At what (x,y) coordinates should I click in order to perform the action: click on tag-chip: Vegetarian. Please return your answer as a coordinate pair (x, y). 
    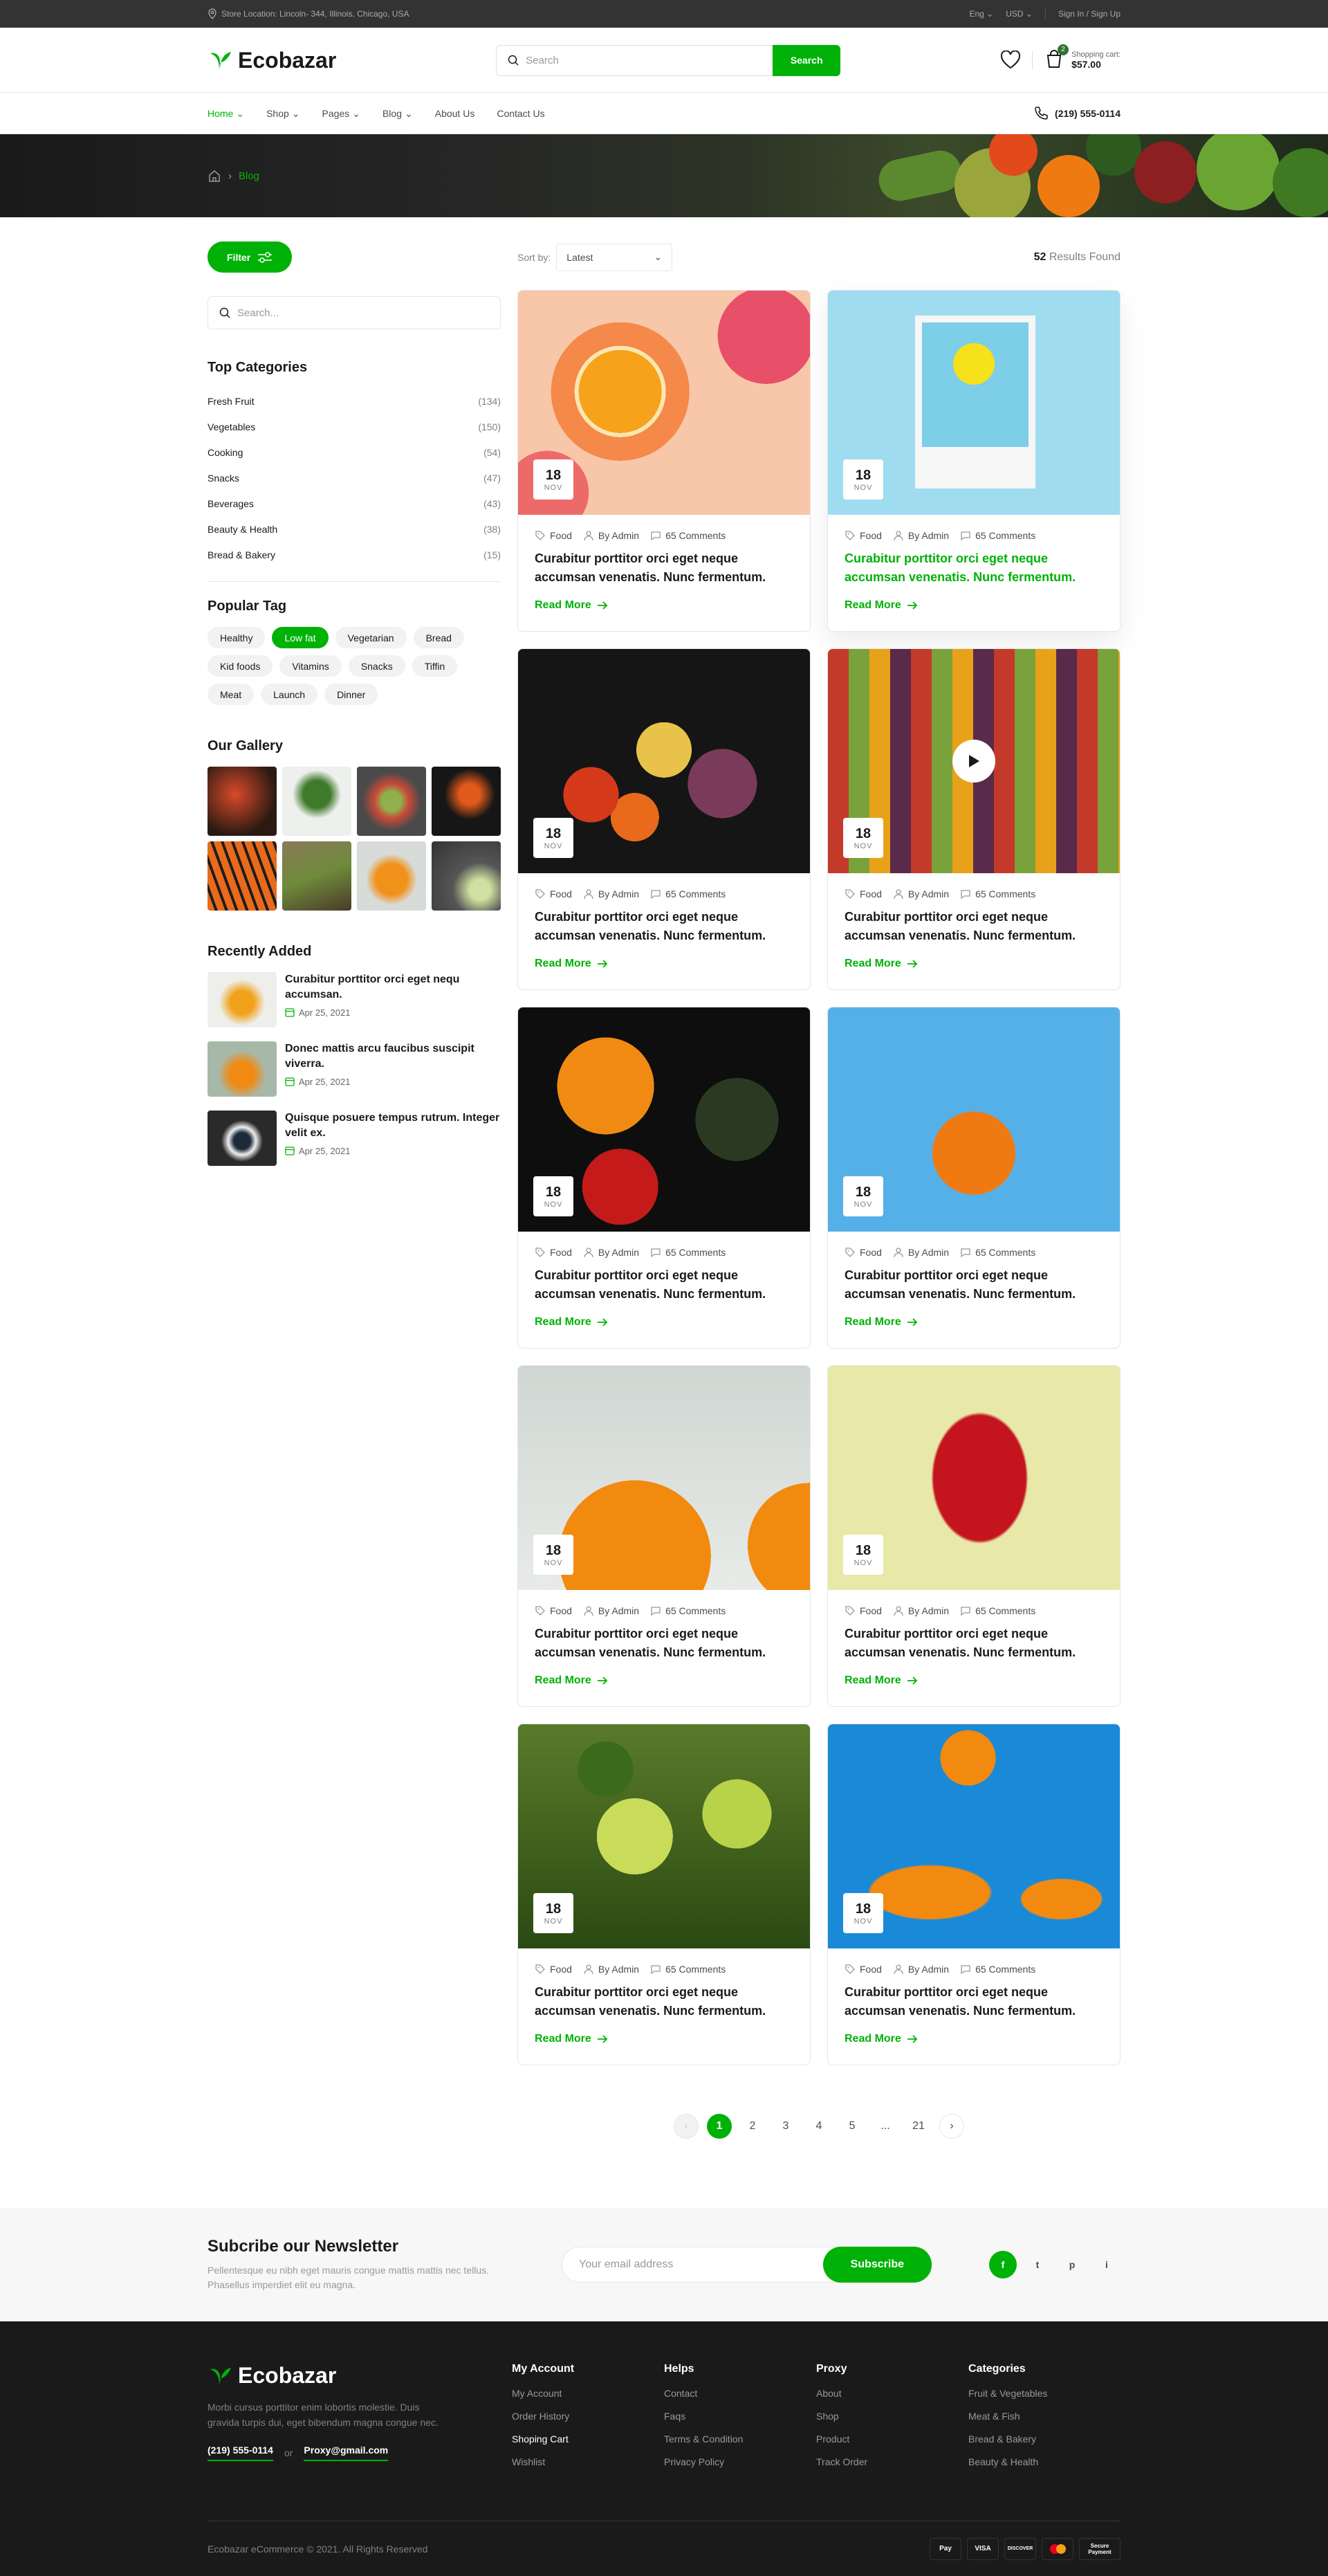
    Looking at the image, I should click on (371, 638).